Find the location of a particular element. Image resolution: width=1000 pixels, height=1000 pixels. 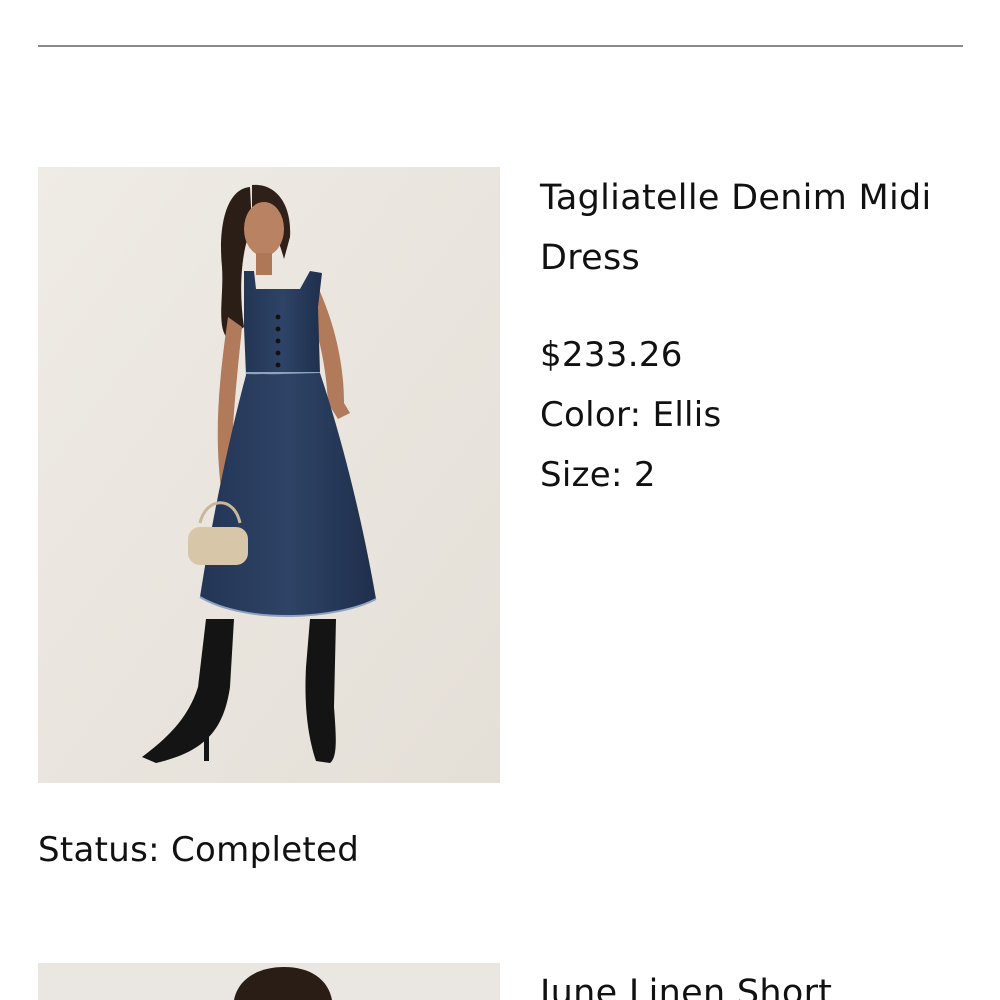

product-color: Color: Ellis is located at coordinates (631, 415).